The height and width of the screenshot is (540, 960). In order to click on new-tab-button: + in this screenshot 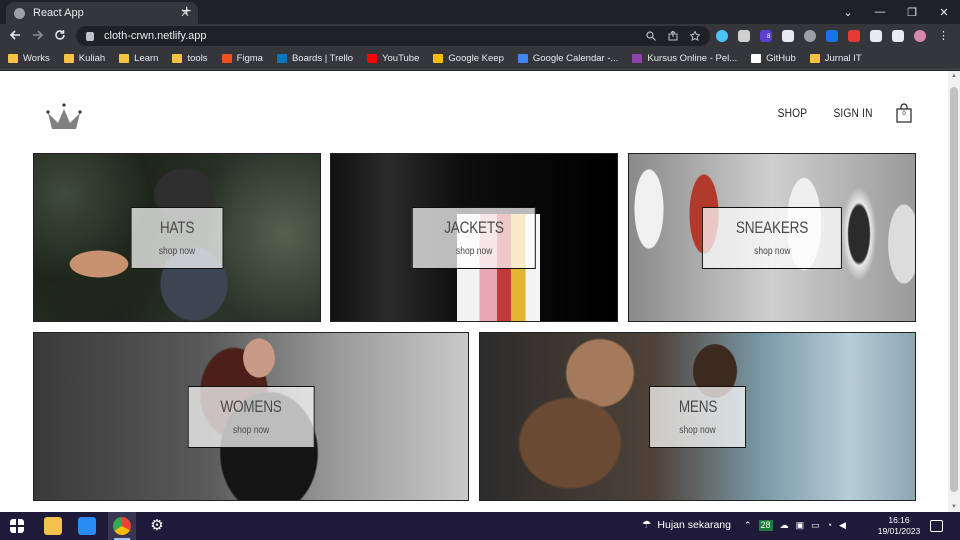, I will do `click(186, 12)`.